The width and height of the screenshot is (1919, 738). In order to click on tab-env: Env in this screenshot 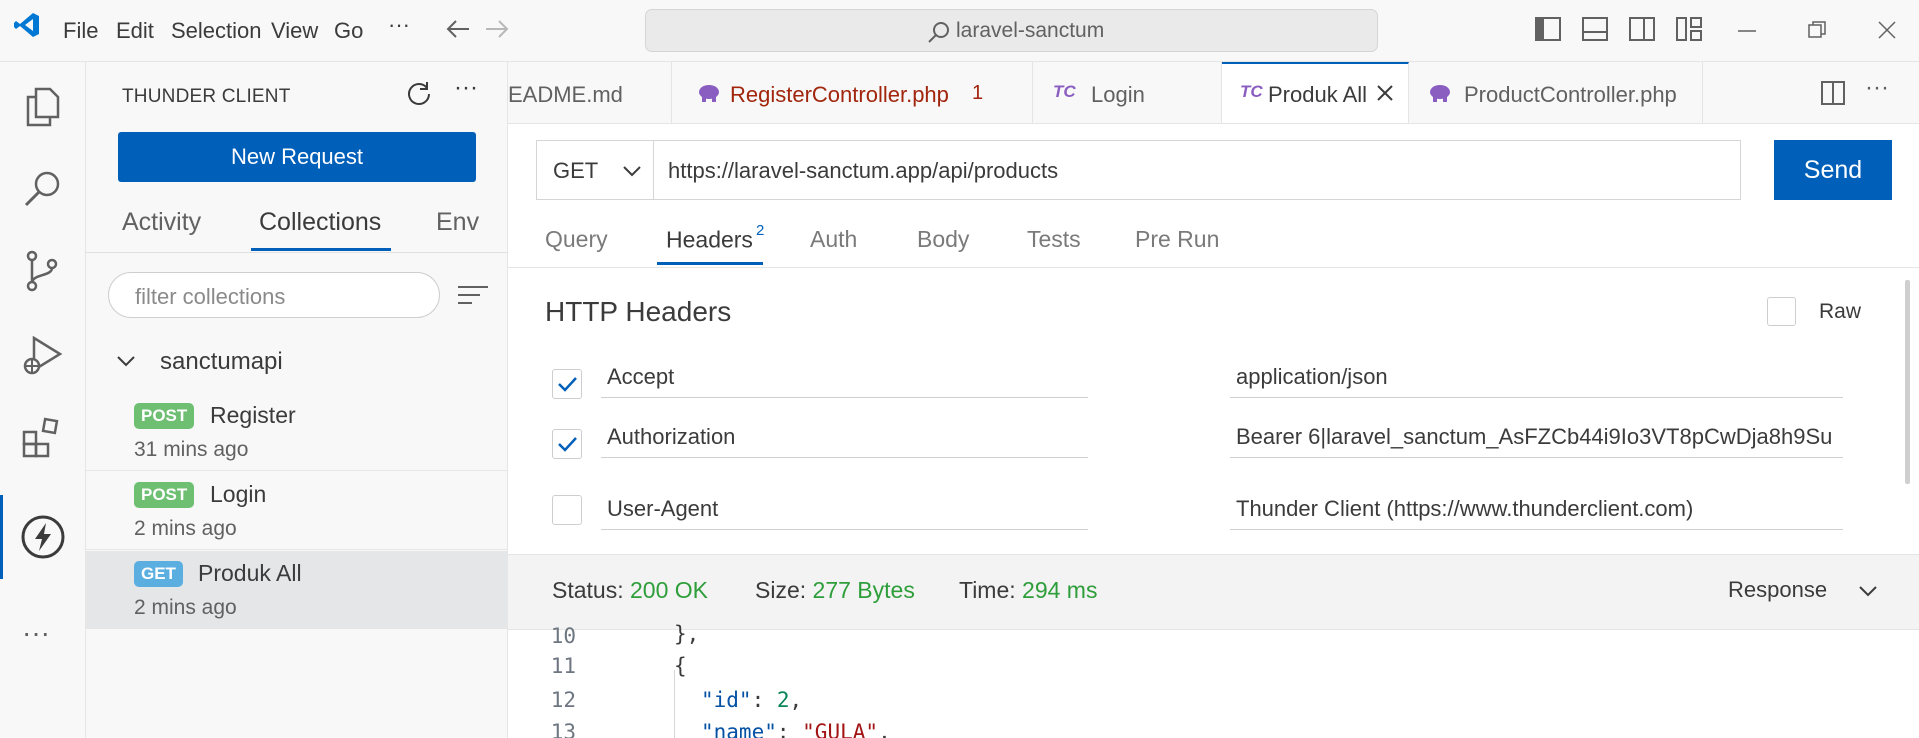, I will do `click(457, 222)`.